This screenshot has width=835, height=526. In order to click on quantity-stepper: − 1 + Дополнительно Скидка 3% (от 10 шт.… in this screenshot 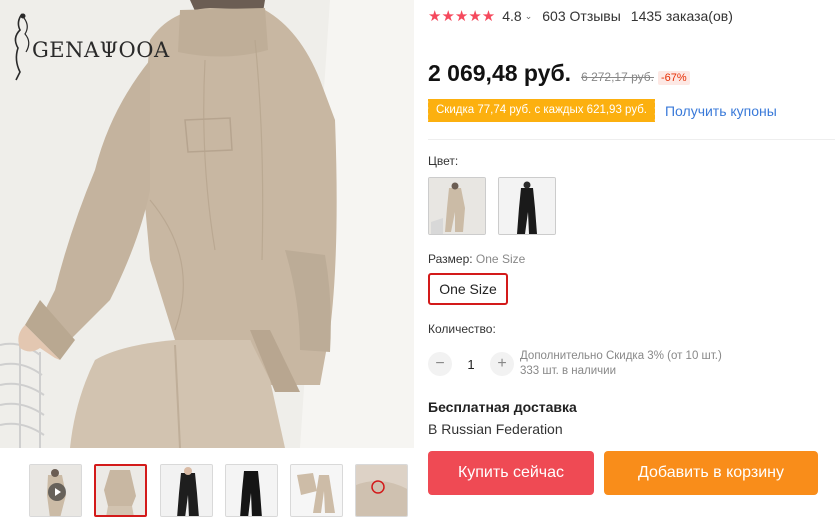, I will do `click(575, 364)`.